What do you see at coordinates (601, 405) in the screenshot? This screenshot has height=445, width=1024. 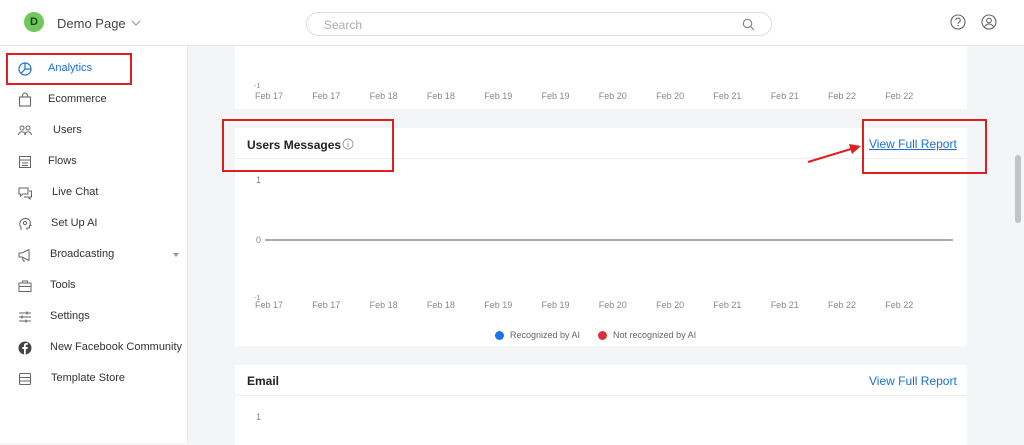 I see `email-card: Email View Full Report 1` at bounding box center [601, 405].